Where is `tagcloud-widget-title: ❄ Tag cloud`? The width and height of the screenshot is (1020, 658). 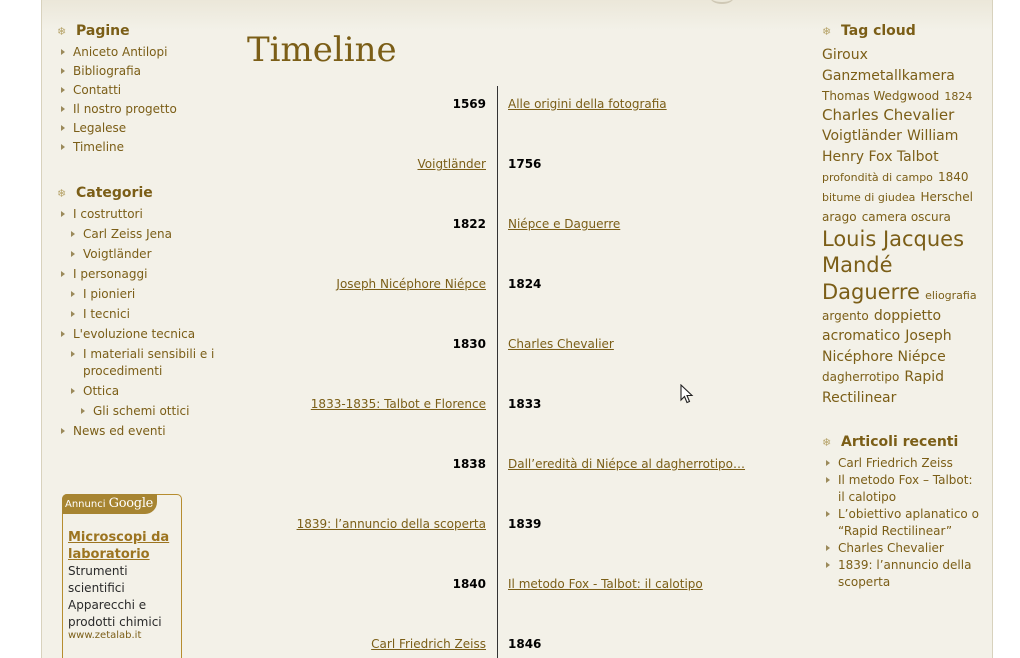
tagcloud-widget-title: ❄ Tag cloud is located at coordinates (869, 31).